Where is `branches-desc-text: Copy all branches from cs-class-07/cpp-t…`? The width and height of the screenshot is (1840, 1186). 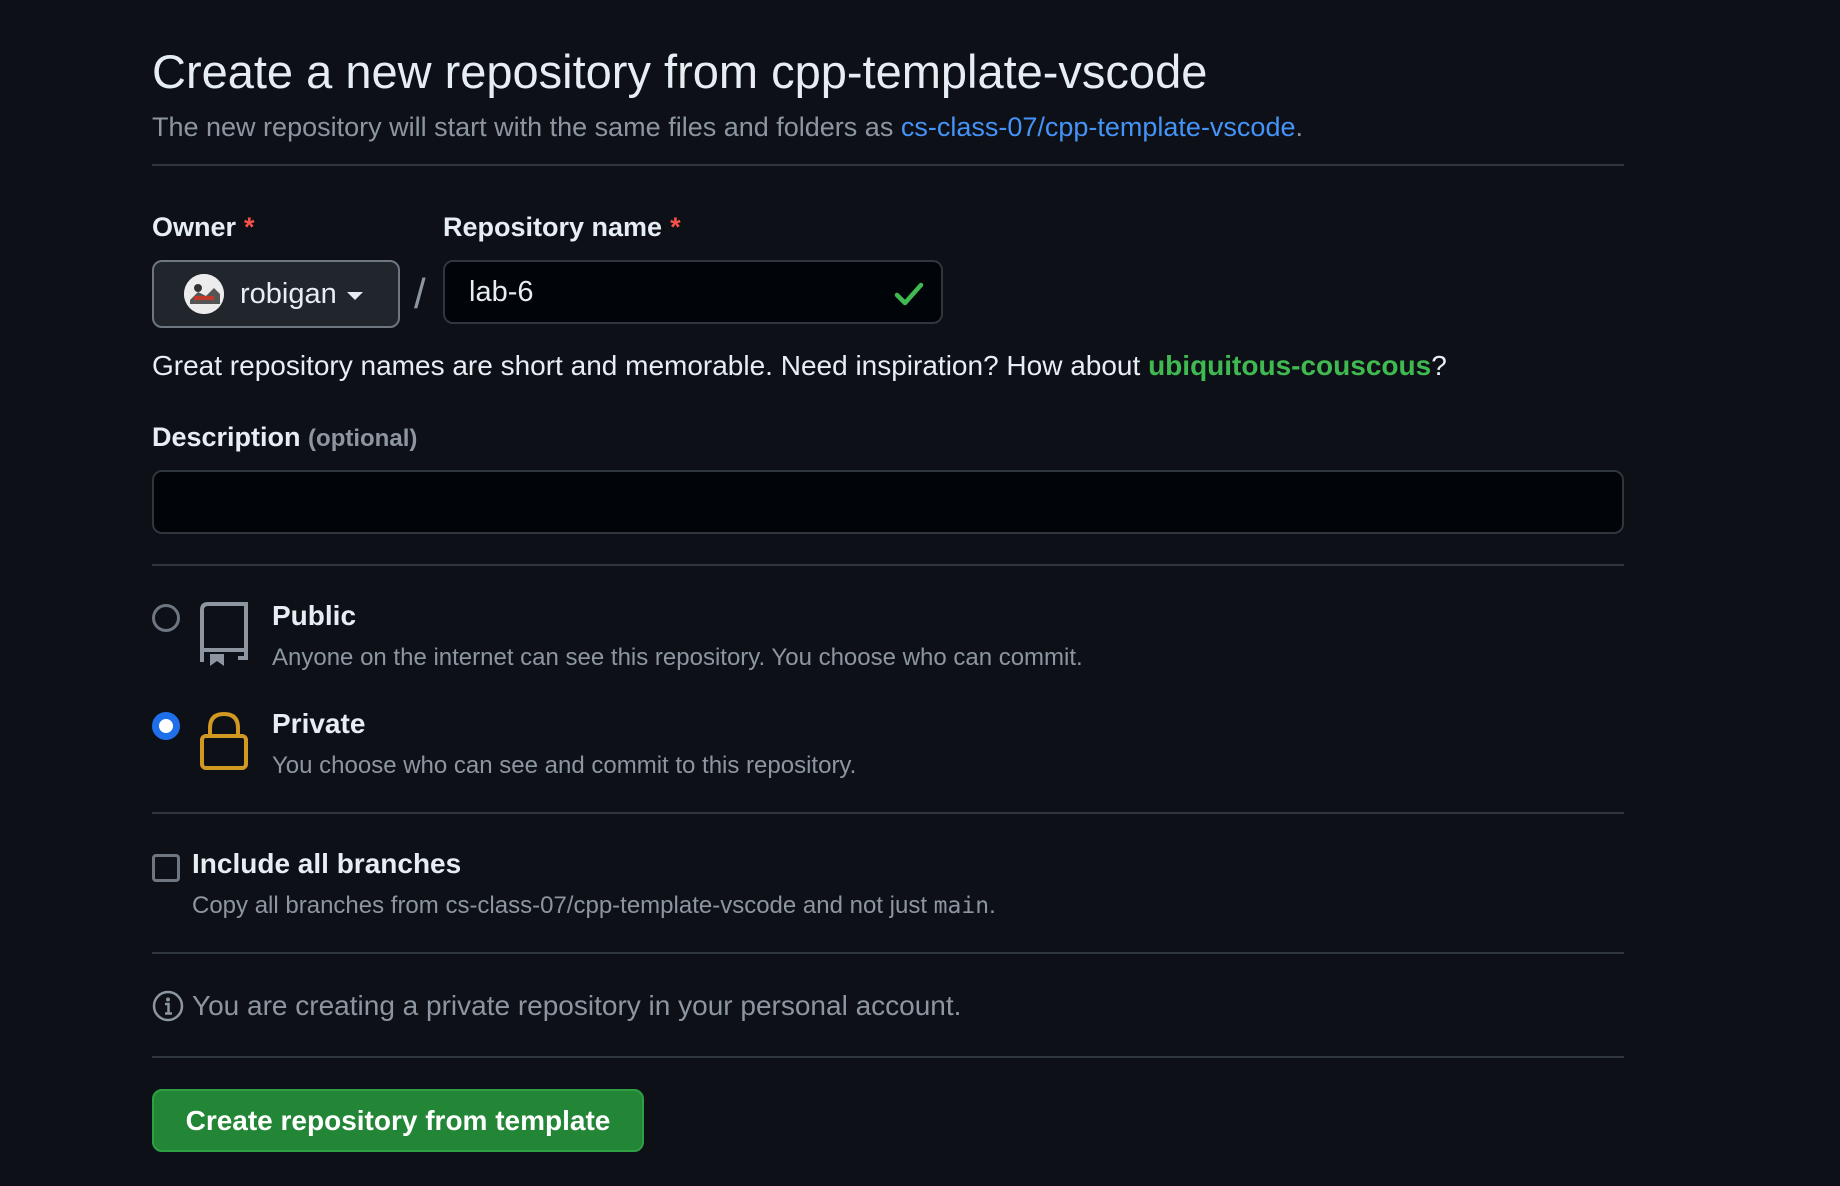 branches-desc-text: Copy all branches from cs-class-07/cpp-t… is located at coordinates (563, 905).